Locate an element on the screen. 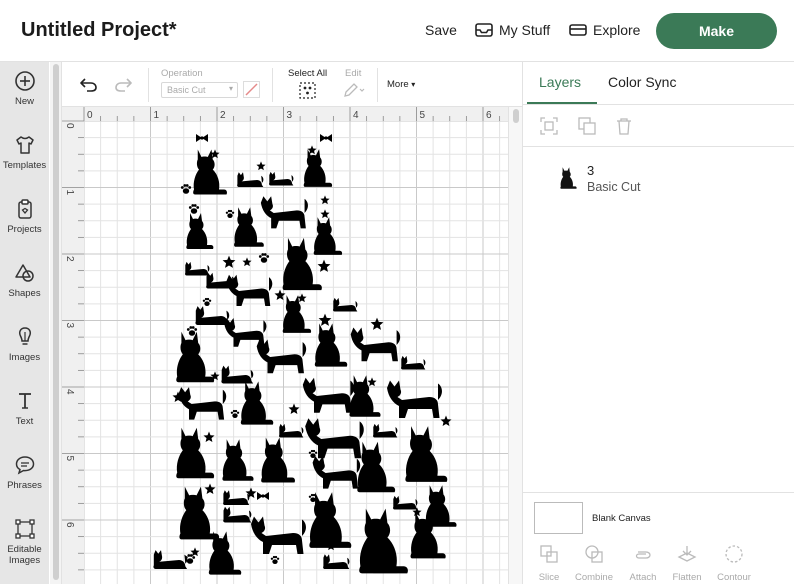 Image resolution: width=794 pixels, height=584 pixels. sidebar-item-phrases: Phrases is located at coordinates (24, 476).